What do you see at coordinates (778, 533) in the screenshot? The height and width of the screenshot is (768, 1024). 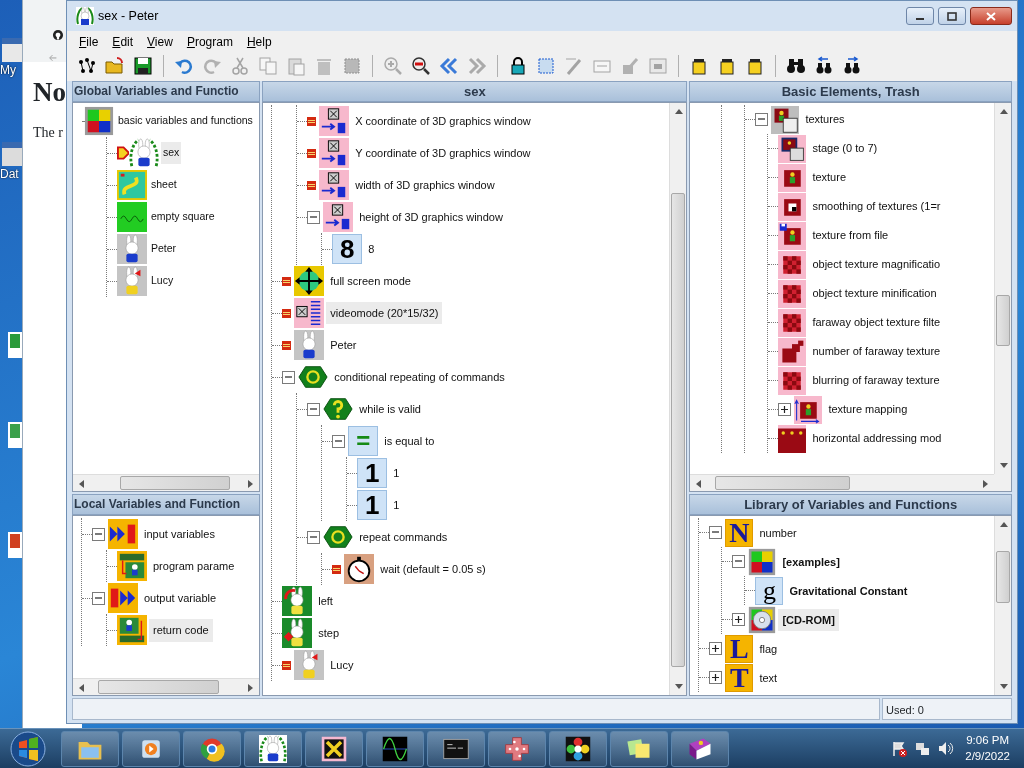 I see `tree-item: number` at bounding box center [778, 533].